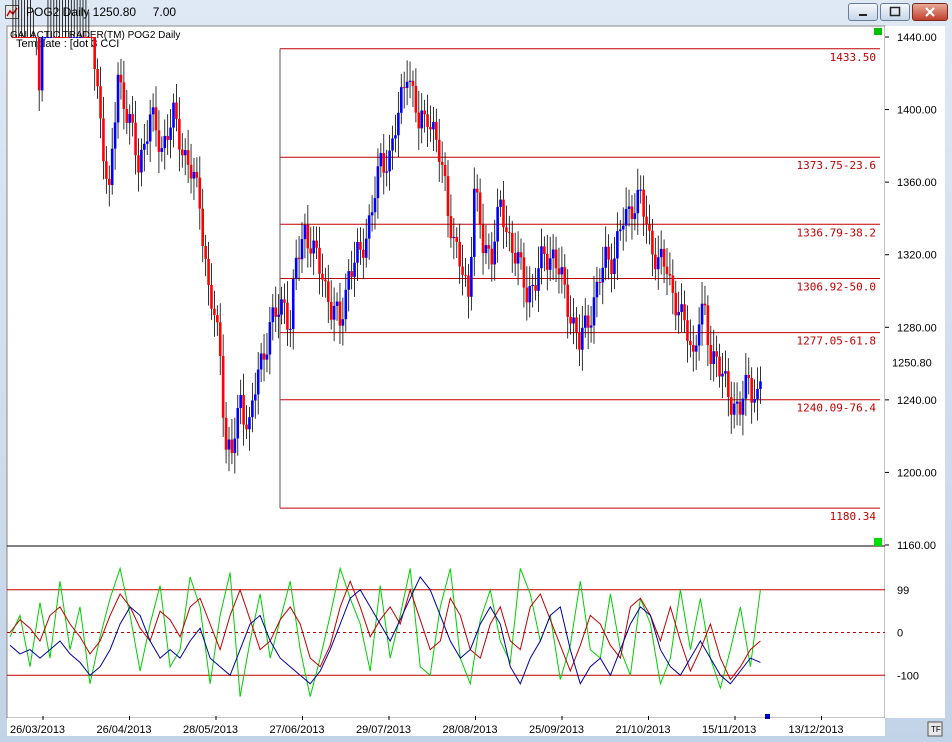  Describe the element at coordinates (836, 286) in the screenshot. I see `fib-label: 1306.92-50.0` at that location.